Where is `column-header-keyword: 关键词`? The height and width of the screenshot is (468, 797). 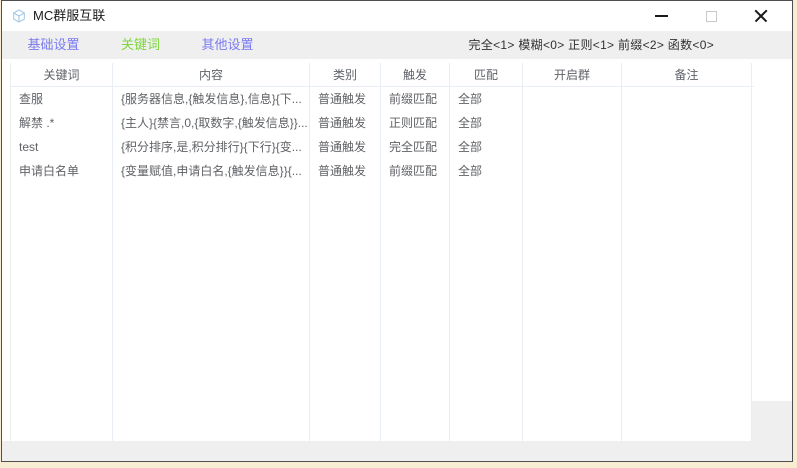
column-header-keyword: 关键词 is located at coordinates (61, 74).